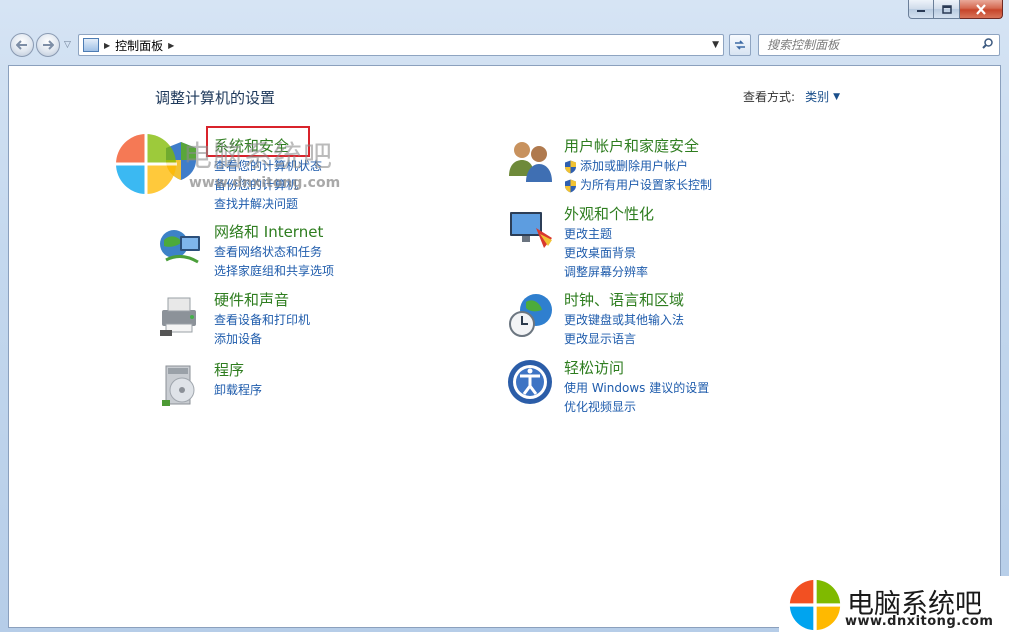  I want to click on watermark-brand: 电脑系统吧, so click(258, 156).